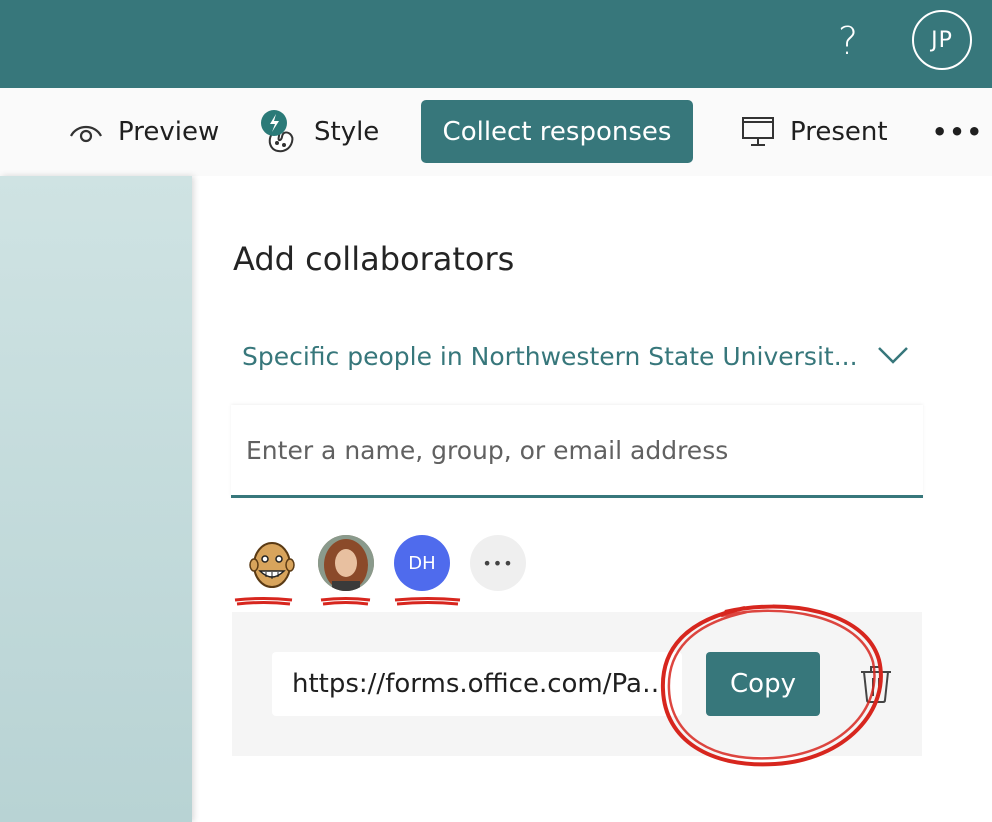 Image resolution: width=992 pixels, height=822 pixels. I want to click on style-label: Style, so click(347, 132).